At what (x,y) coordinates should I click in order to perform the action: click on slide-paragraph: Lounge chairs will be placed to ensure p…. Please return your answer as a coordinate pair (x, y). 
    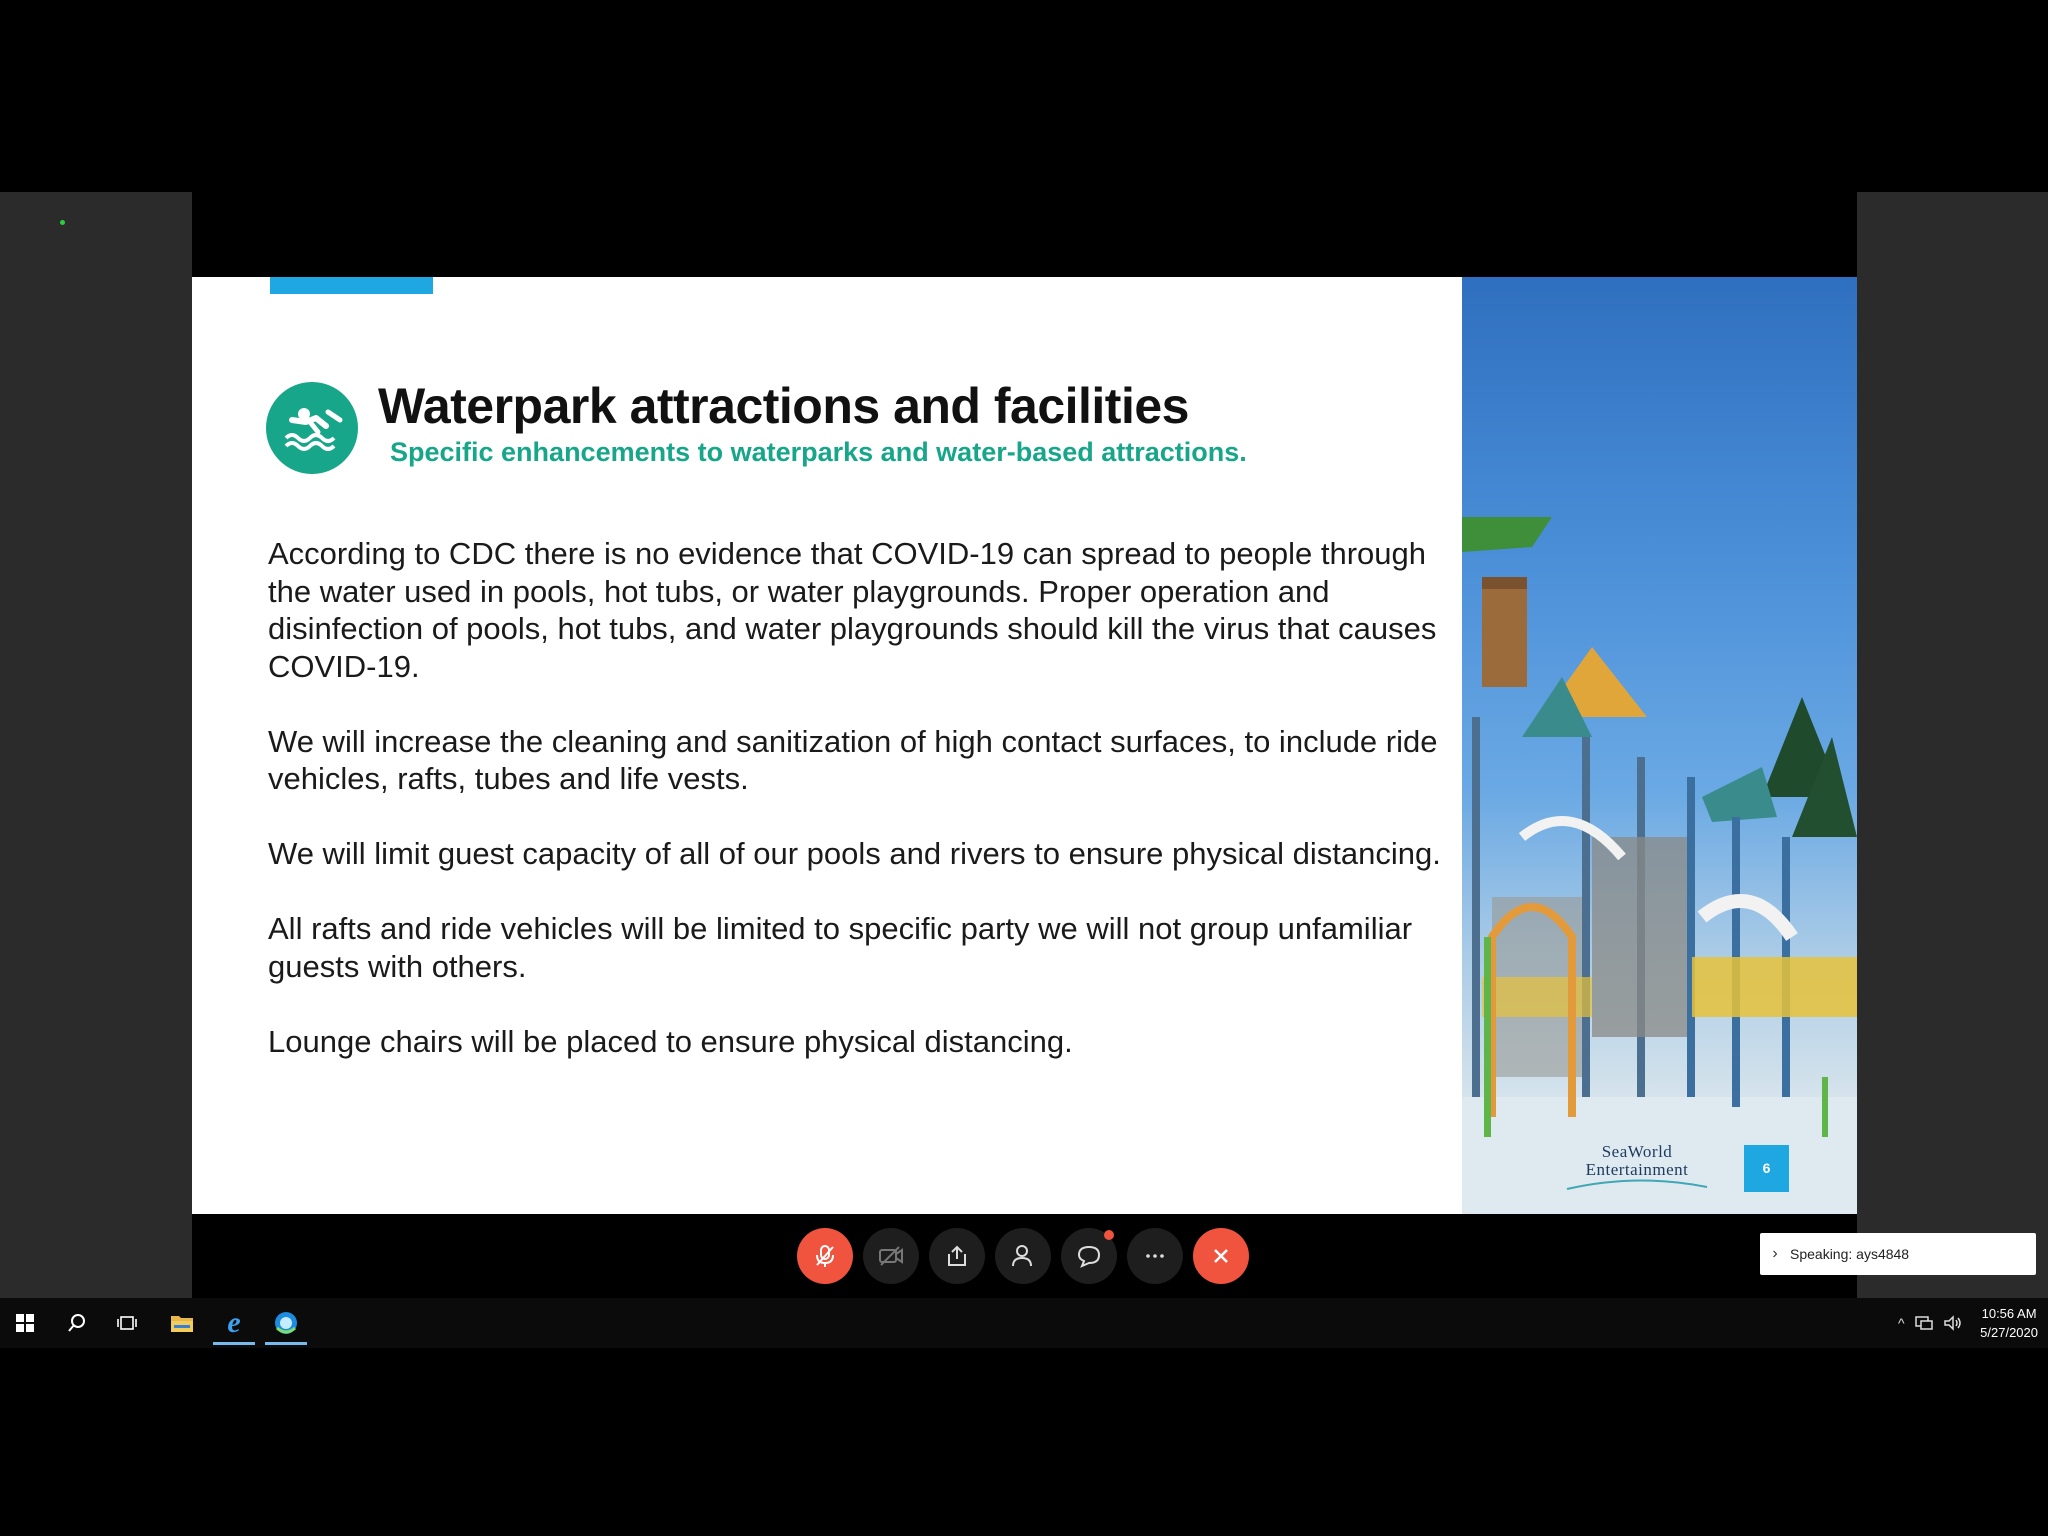
    Looking at the image, I should click on (670, 1041).